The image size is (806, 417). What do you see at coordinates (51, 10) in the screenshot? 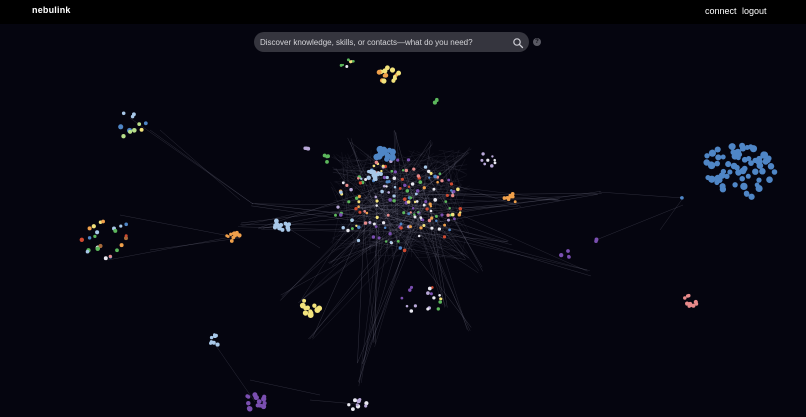
I see `brand-logo: nebulink` at bounding box center [51, 10].